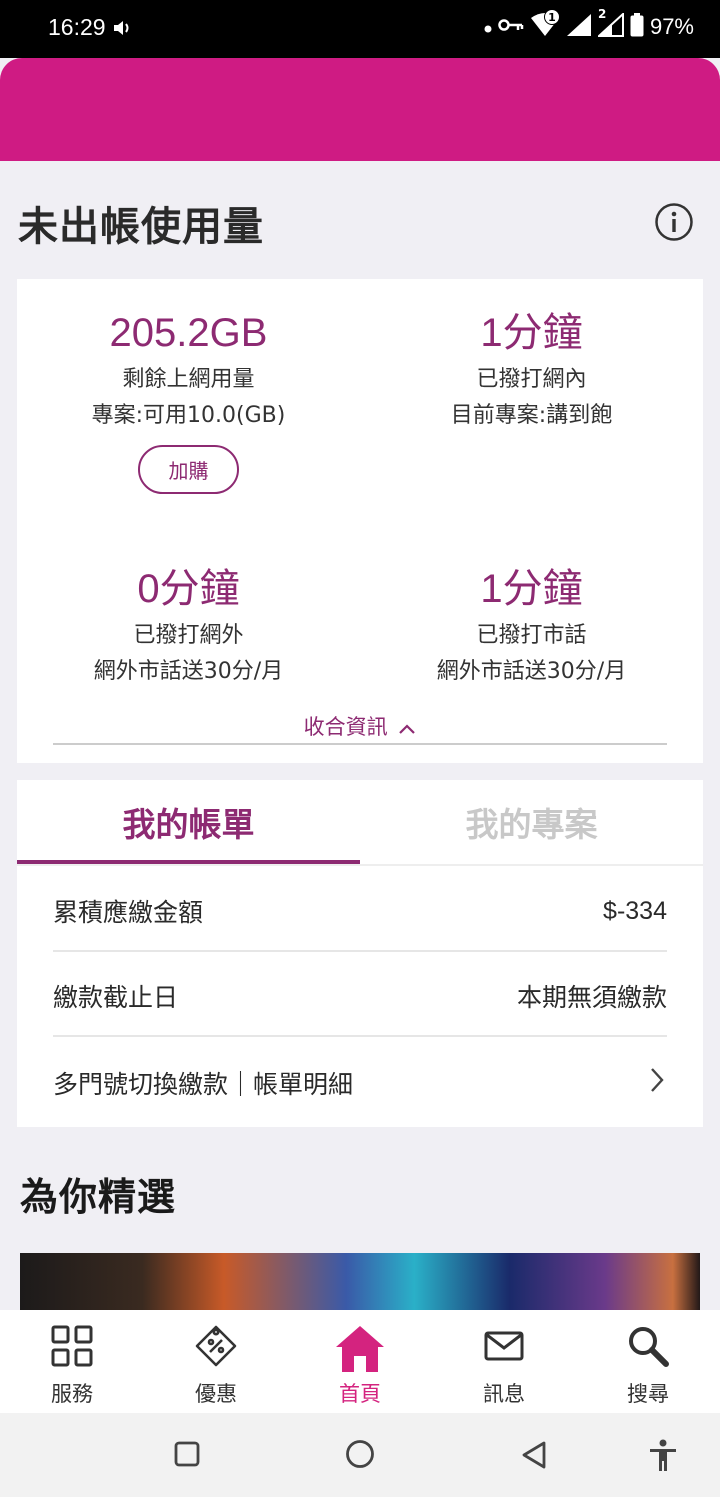  Describe the element at coordinates (188, 379) in the screenshot. I see `usage-label: 剩餘上網用量` at that location.